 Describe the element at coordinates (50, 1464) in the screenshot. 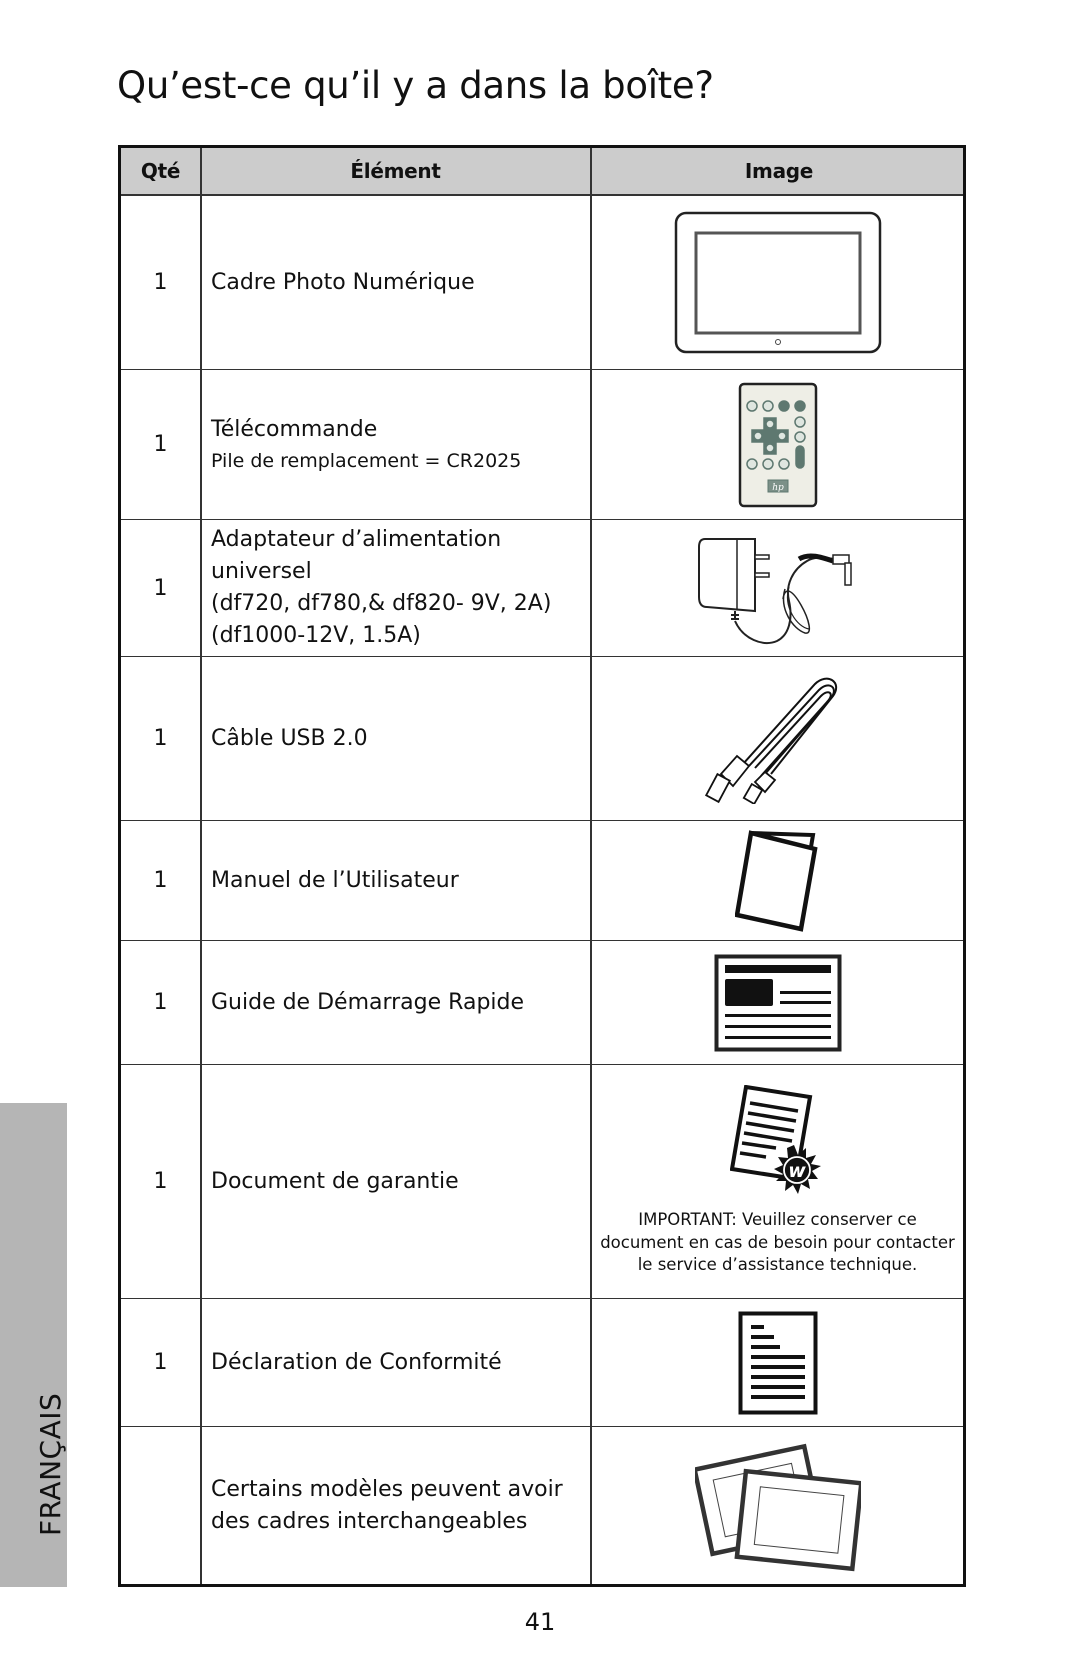

I see `language-tab-label: FRANÇAIS` at that location.